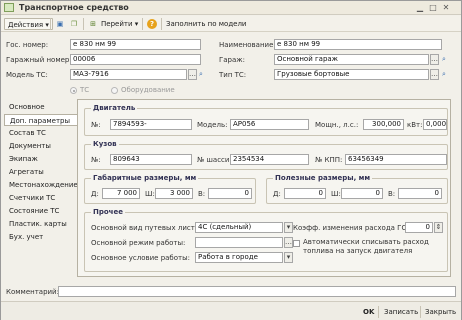 The width and height of the screenshot is (462, 320). Describe the element at coordinates (239, 227) in the screenshot. I see `waybill-field: 4С (сдельный)` at that location.